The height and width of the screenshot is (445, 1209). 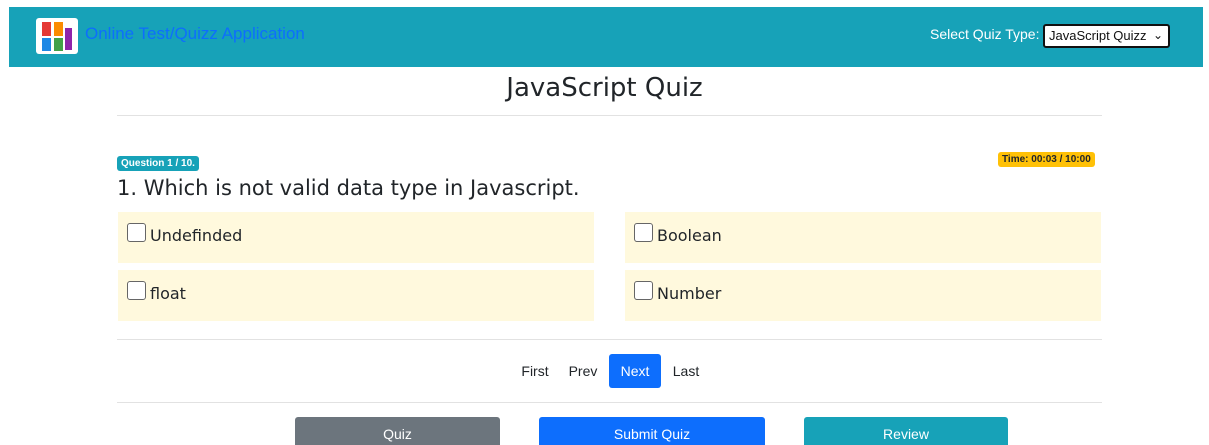 What do you see at coordinates (1046, 159) in the screenshot?
I see `timer-badge: Time: 00:03 / 10:00` at bounding box center [1046, 159].